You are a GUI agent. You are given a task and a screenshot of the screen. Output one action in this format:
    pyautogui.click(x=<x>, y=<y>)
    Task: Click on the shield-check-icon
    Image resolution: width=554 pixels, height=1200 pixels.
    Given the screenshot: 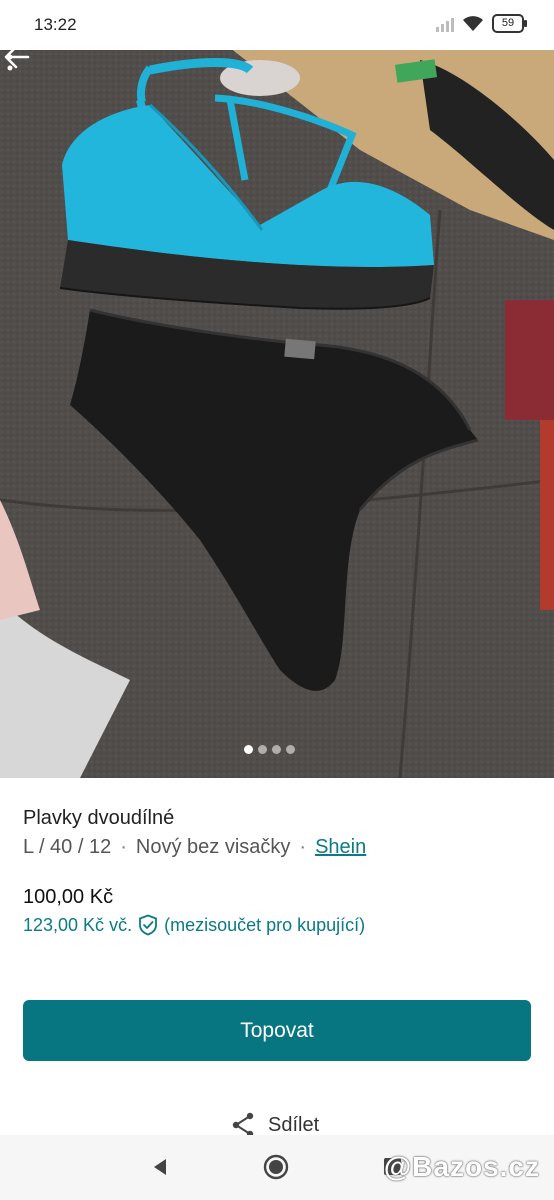 What is the action you would take?
    pyautogui.click(x=148, y=925)
    